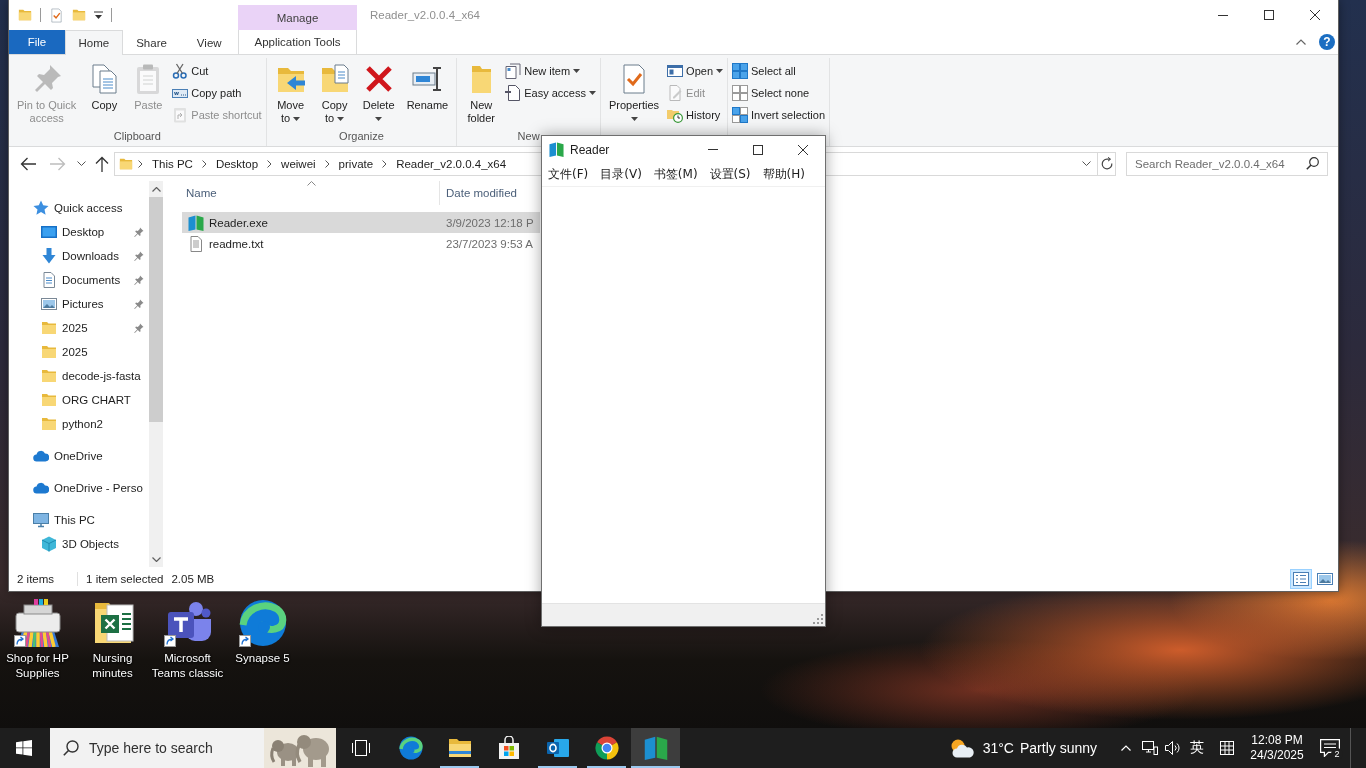 The height and width of the screenshot is (768, 1366). What do you see at coordinates (49, 280) in the screenshot?
I see `document-icon` at bounding box center [49, 280].